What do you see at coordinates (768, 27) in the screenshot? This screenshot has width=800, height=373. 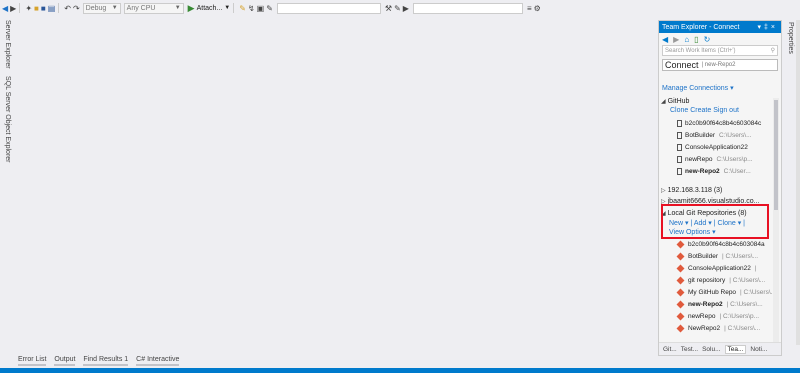 I see `window-controls: ▾‡×` at bounding box center [768, 27].